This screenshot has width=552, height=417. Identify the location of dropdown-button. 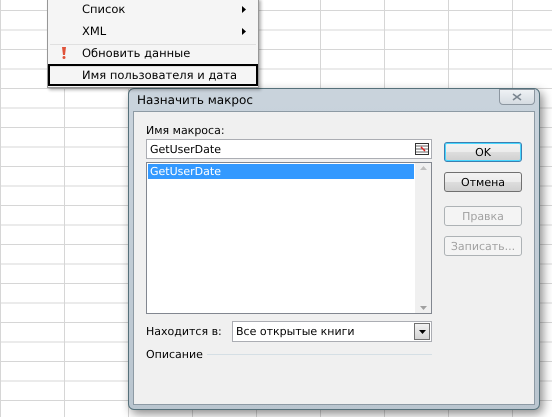
(422, 331).